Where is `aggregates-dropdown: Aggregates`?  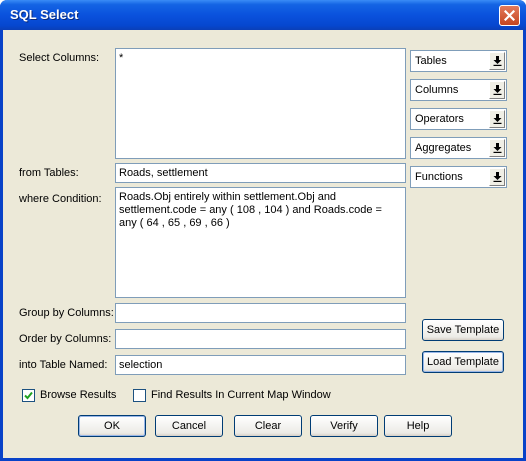
aggregates-dropdown: Aggregates is located at coordinates (458, 148).